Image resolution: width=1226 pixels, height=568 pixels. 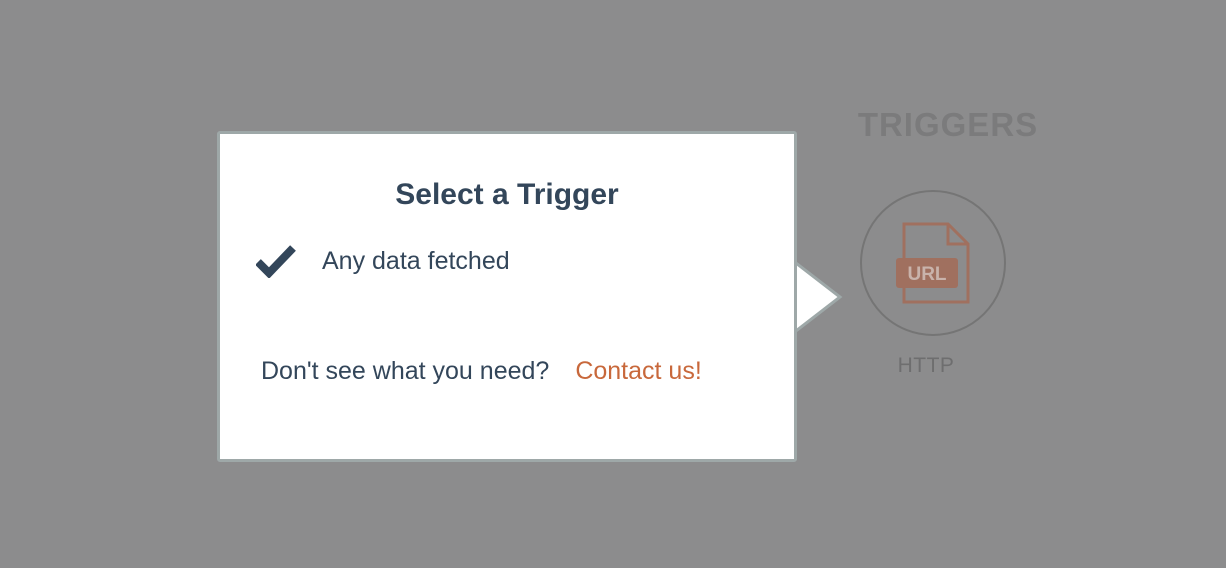 I want to click on checkmark-icon, so click(x=276, y=261).